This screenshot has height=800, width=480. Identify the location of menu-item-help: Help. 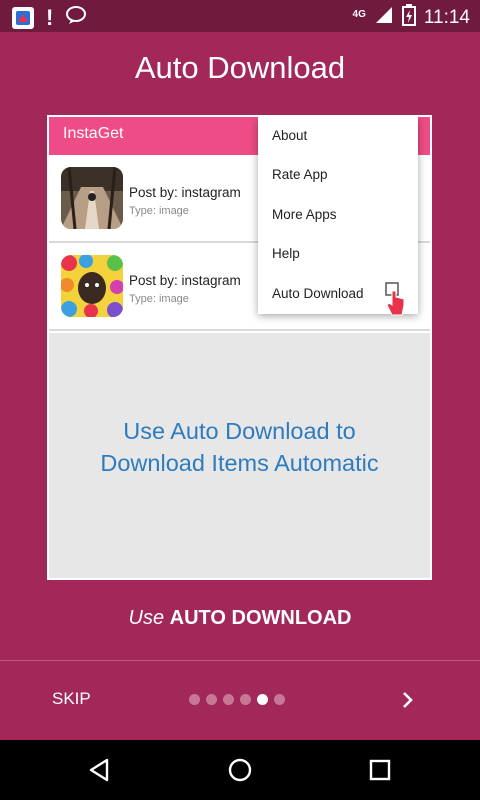
(286, 253).